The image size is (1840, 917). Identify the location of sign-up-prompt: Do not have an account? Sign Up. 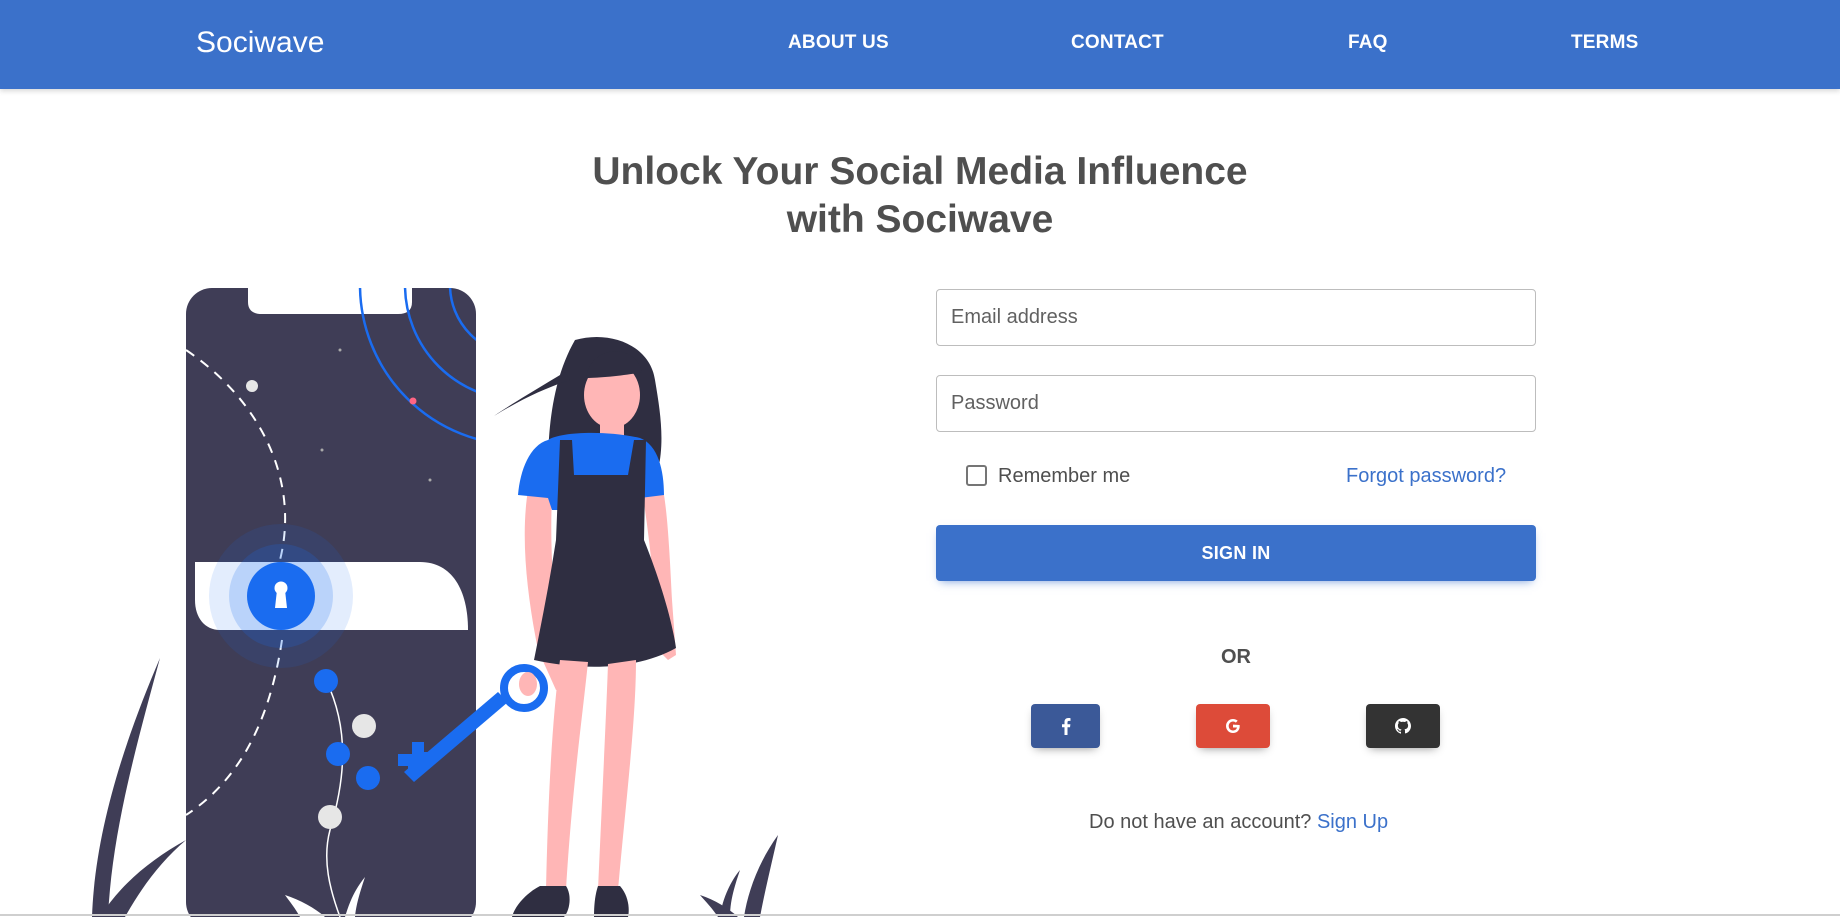
(1238, 822).